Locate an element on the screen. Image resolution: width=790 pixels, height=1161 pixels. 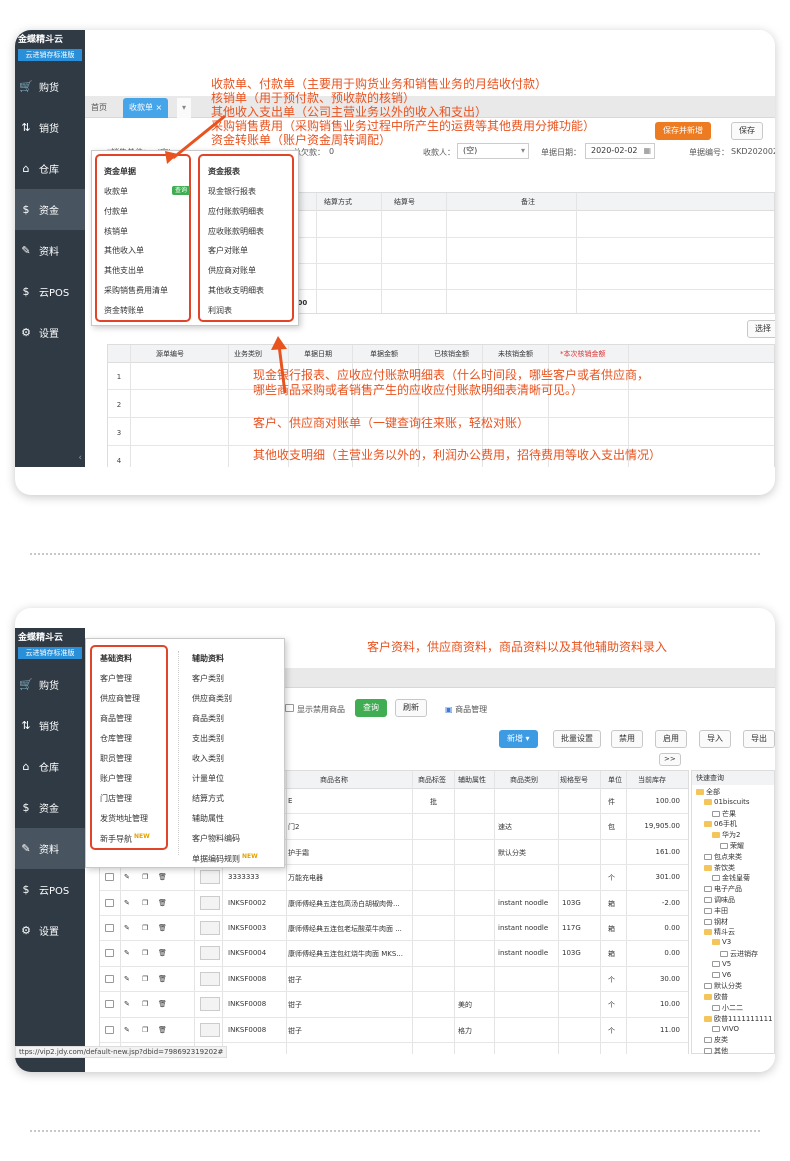
tree-node: 皮类 is located at coordinates (716, 1040).